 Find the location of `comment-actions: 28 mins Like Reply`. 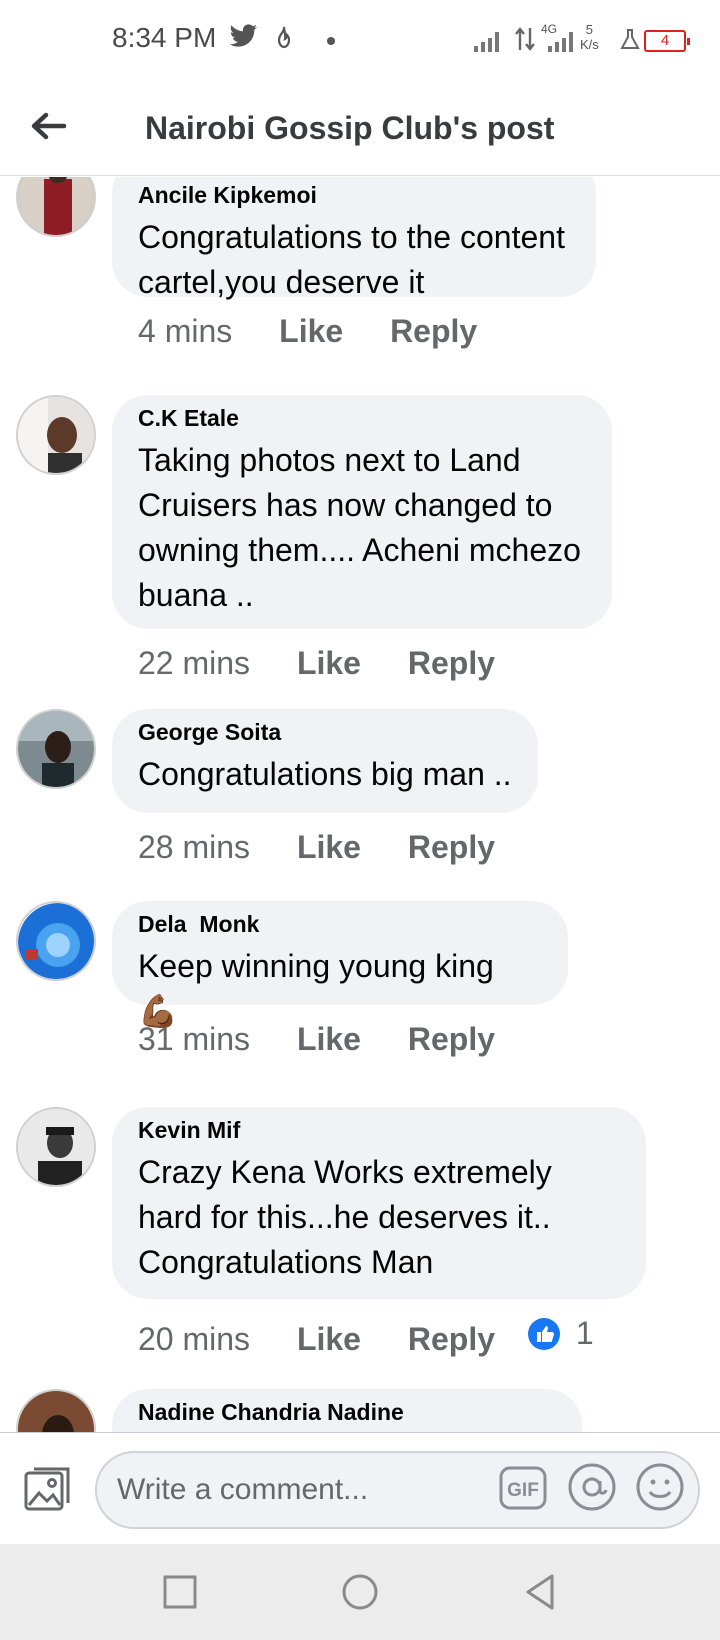

comment-actions: 28 mins Like Reply is located at coordinates (316, 847).